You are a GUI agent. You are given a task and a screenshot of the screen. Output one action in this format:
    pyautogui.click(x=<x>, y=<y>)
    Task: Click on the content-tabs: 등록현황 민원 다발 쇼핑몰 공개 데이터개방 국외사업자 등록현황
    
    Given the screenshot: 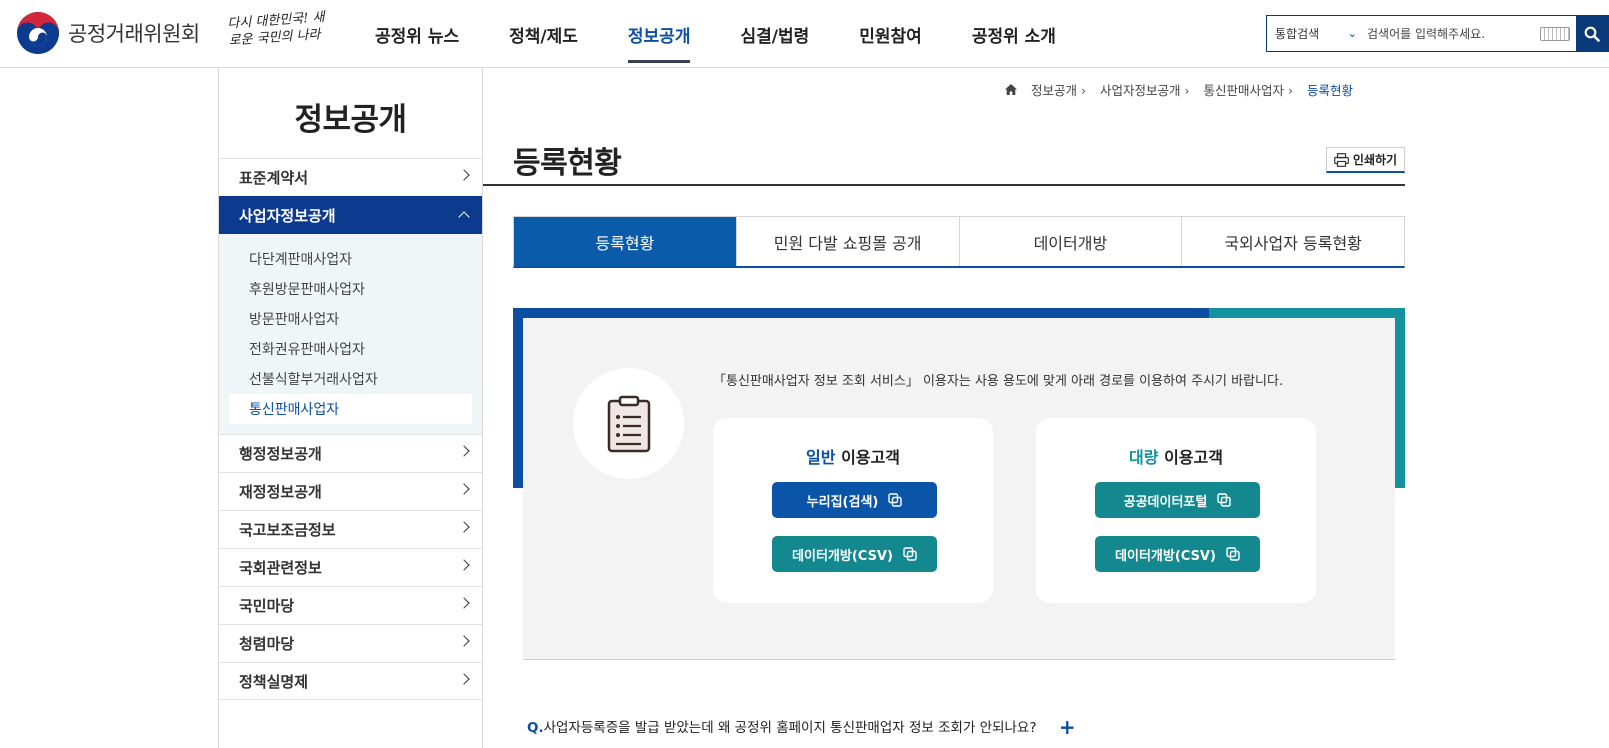 What is the action you would take?
    pyautogui.click(x=959, y=242)
    